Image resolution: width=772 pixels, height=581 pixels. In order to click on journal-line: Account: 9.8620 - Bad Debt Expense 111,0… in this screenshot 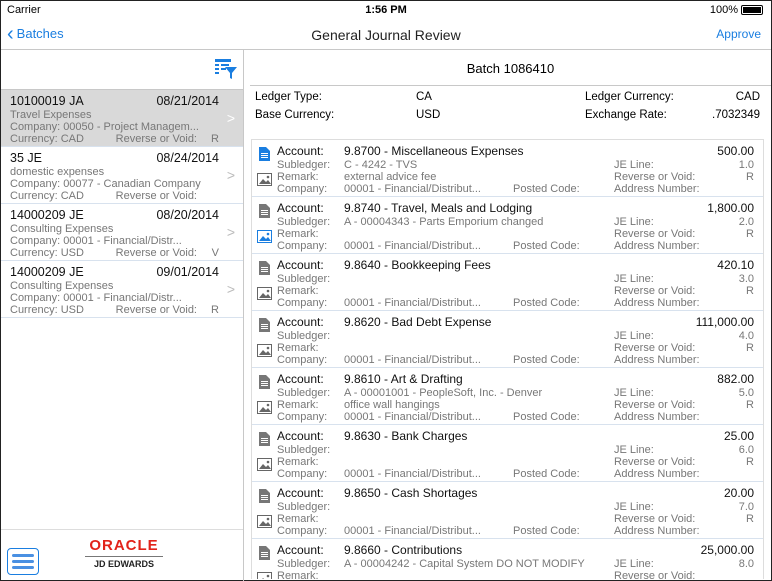, I will do `click(507, 339)`.